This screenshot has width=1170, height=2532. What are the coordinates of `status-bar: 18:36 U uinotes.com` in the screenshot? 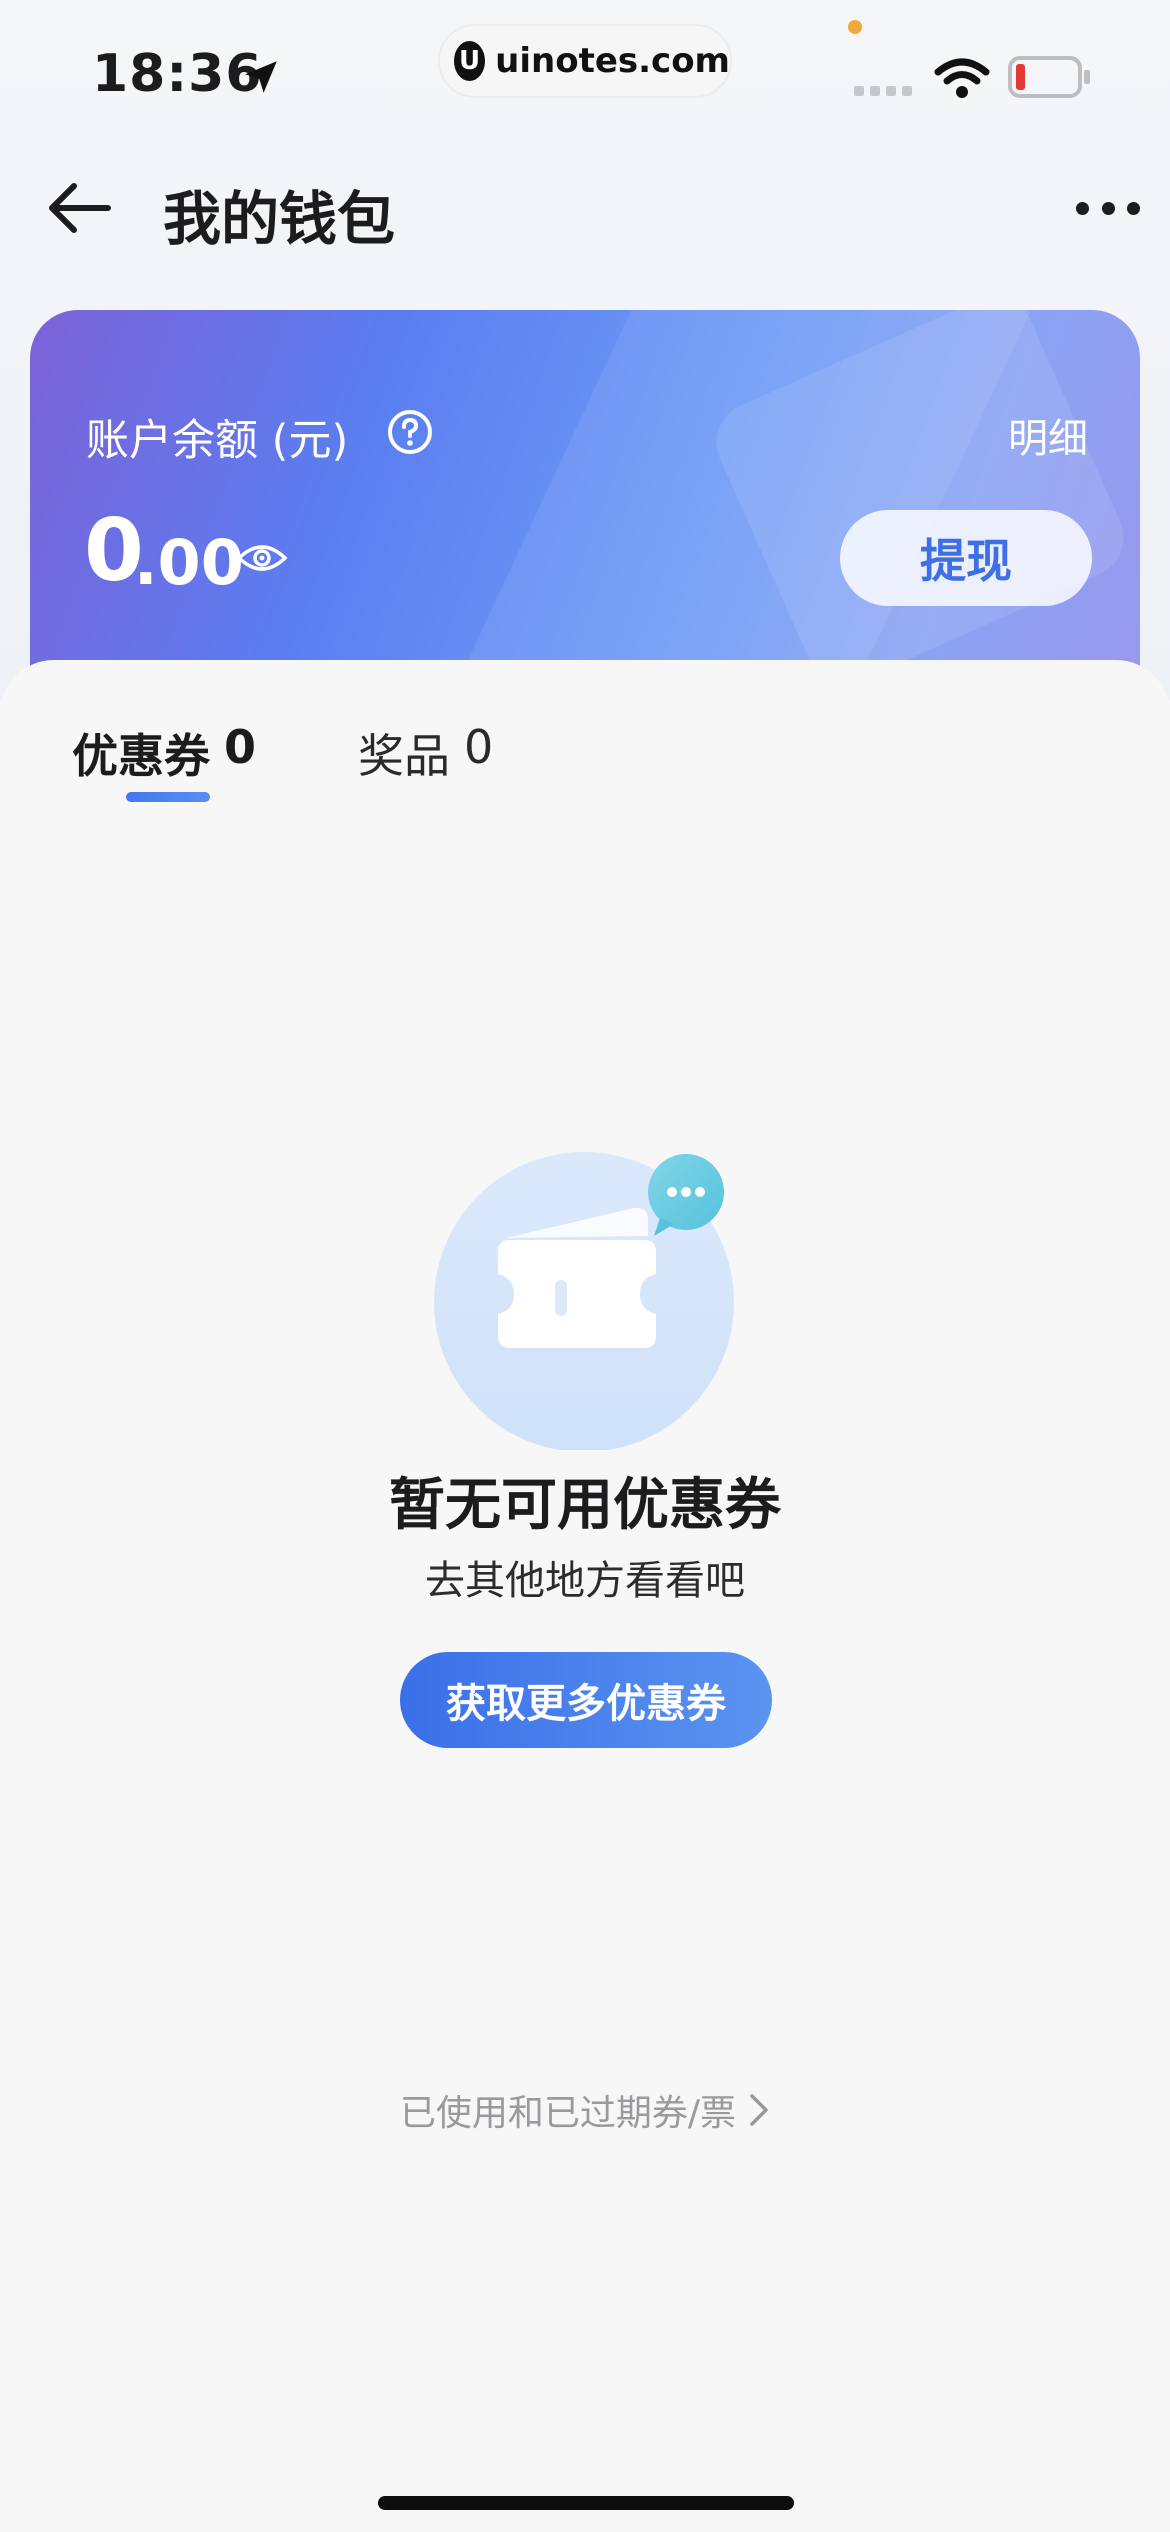 It's located at (585, 70).